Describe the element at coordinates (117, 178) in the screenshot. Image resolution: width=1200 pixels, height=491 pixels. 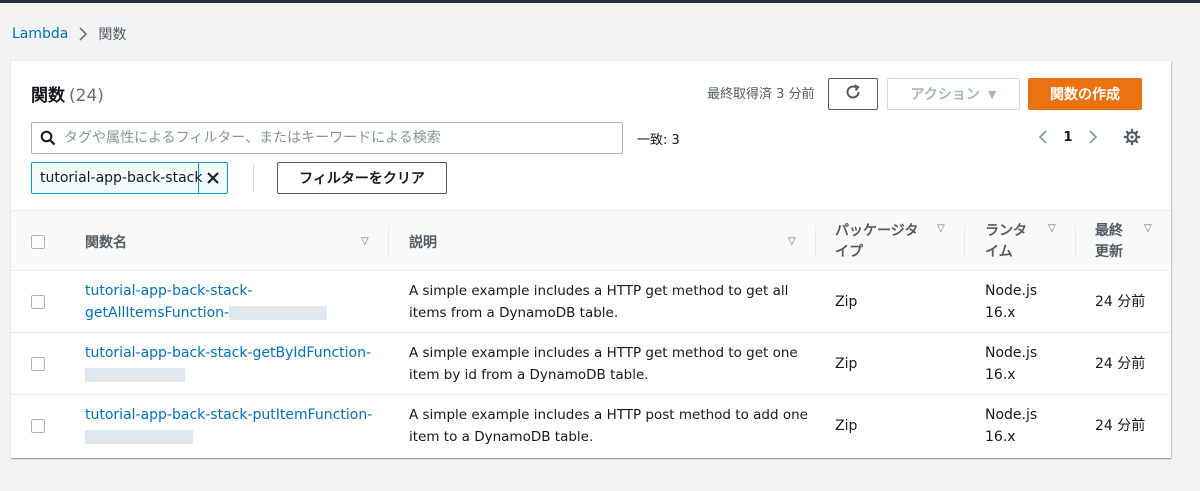
I see `filter-token-label: tutorial-app-back-stack` at that location.